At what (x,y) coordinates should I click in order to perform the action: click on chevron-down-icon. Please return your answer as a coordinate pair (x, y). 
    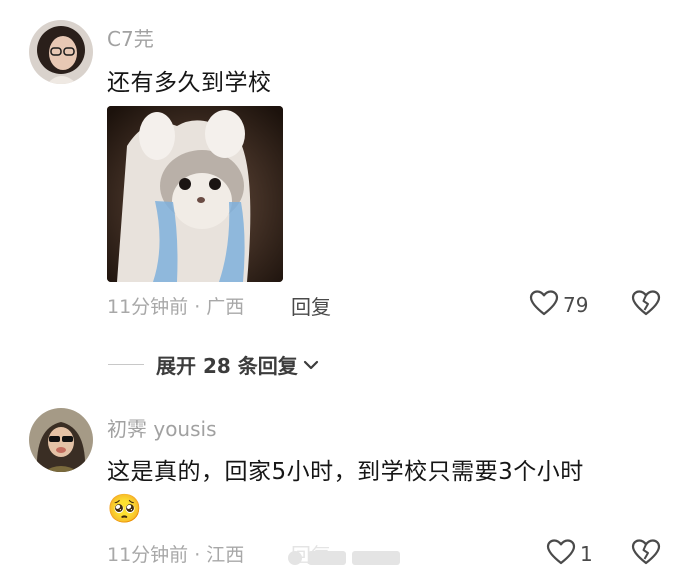
    Looking at the image, I should click on (311, 365).